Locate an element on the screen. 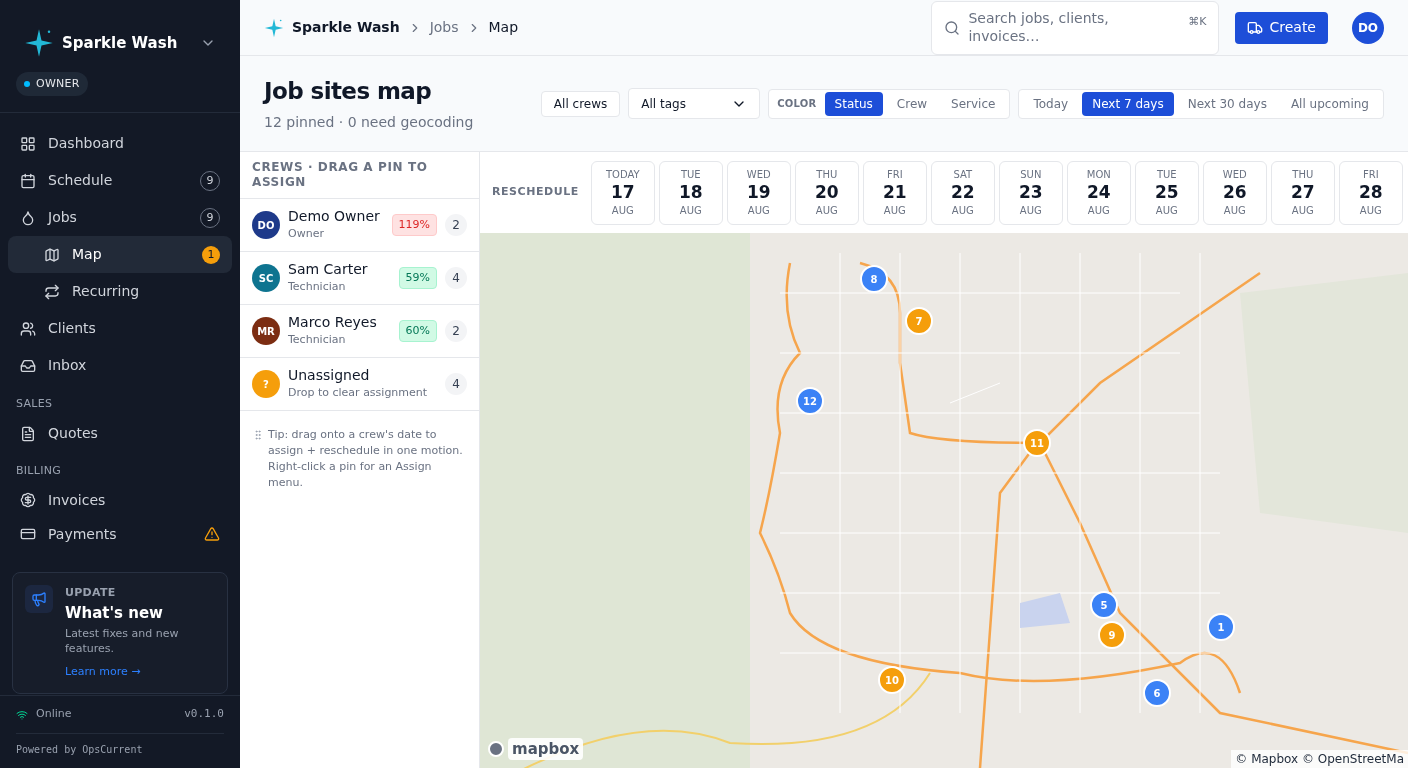  role-badge: OWNER is located at coordinates (52, 84).